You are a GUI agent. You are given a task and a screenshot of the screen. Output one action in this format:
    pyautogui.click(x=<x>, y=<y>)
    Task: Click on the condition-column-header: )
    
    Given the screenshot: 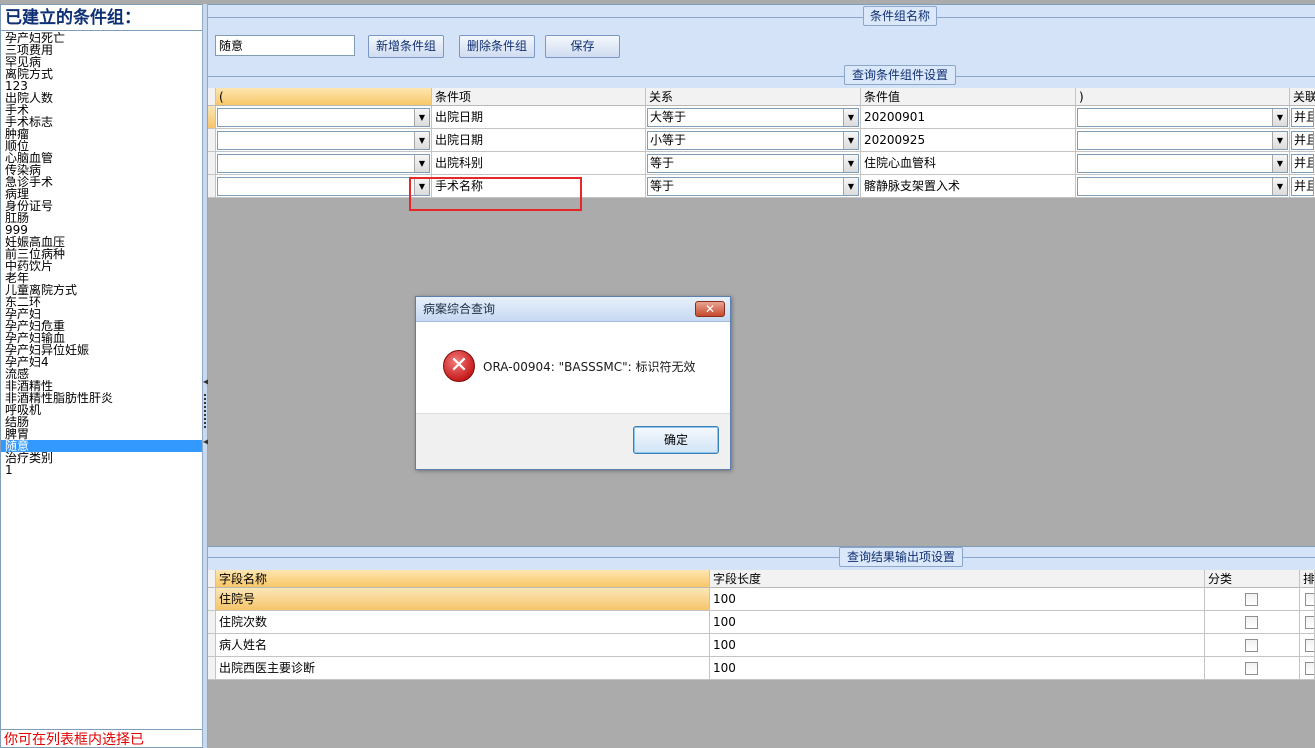 What is the action you would take?
    pyautogui.click(x=1183, y=97)
    